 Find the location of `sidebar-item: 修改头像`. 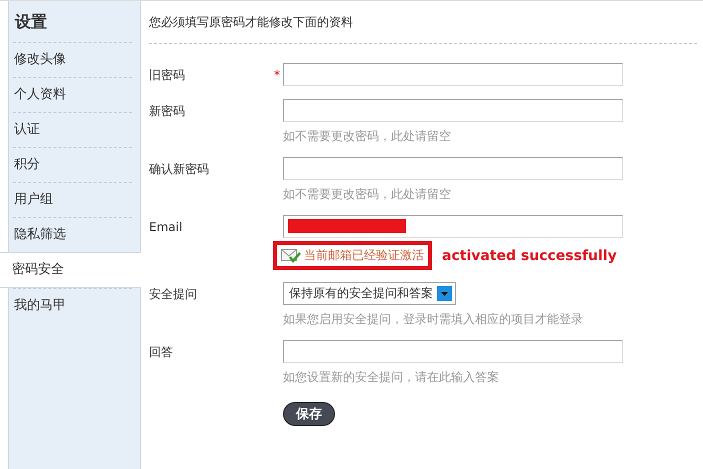

sidebar-item: 修改头像 is located at coordinates (72, 59).